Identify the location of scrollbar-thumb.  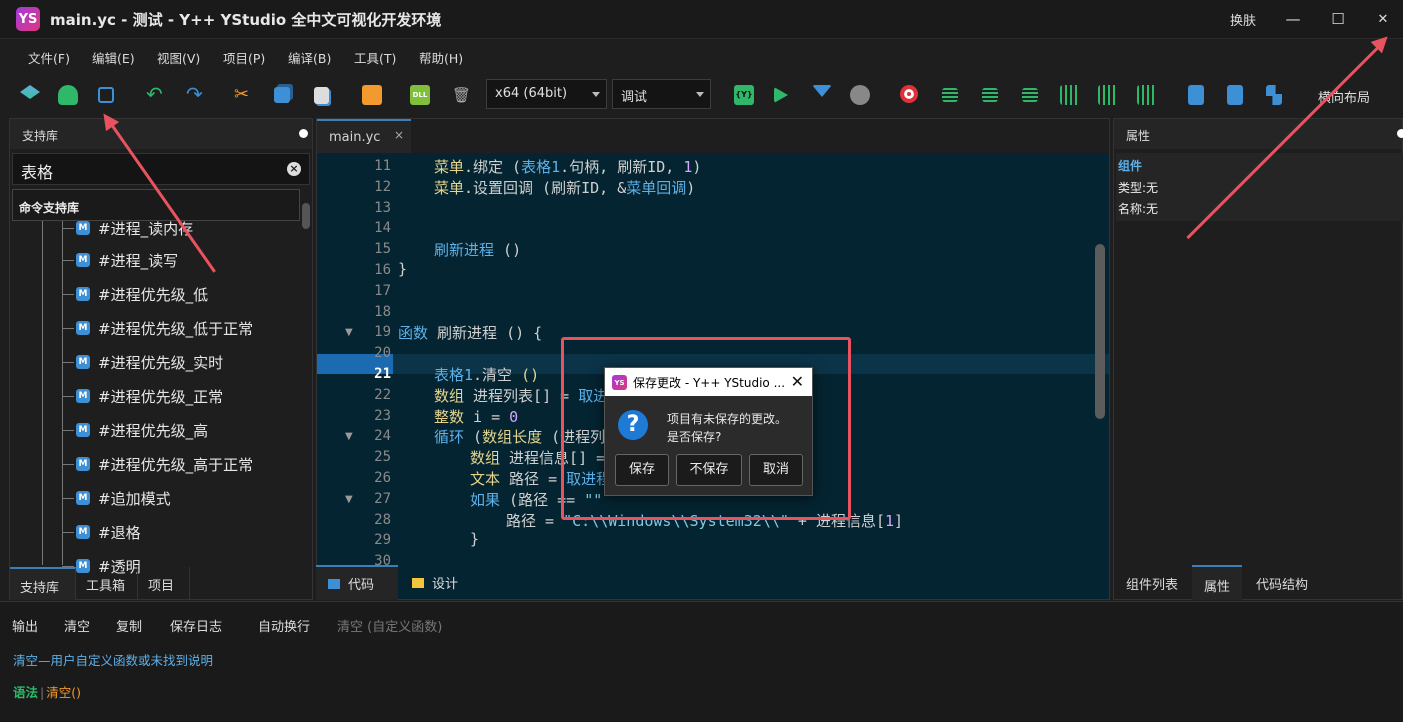
(306, 216).